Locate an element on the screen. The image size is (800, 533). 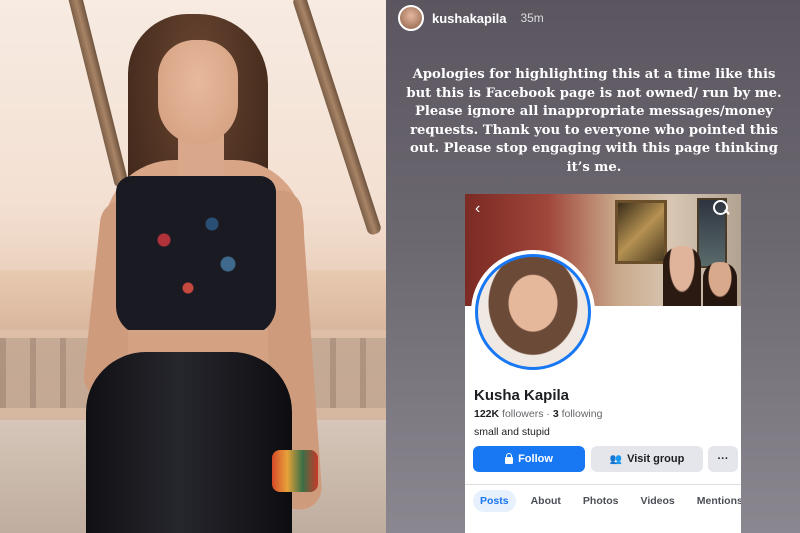
tab-photos: Photos is located at coordinates (601, 501).